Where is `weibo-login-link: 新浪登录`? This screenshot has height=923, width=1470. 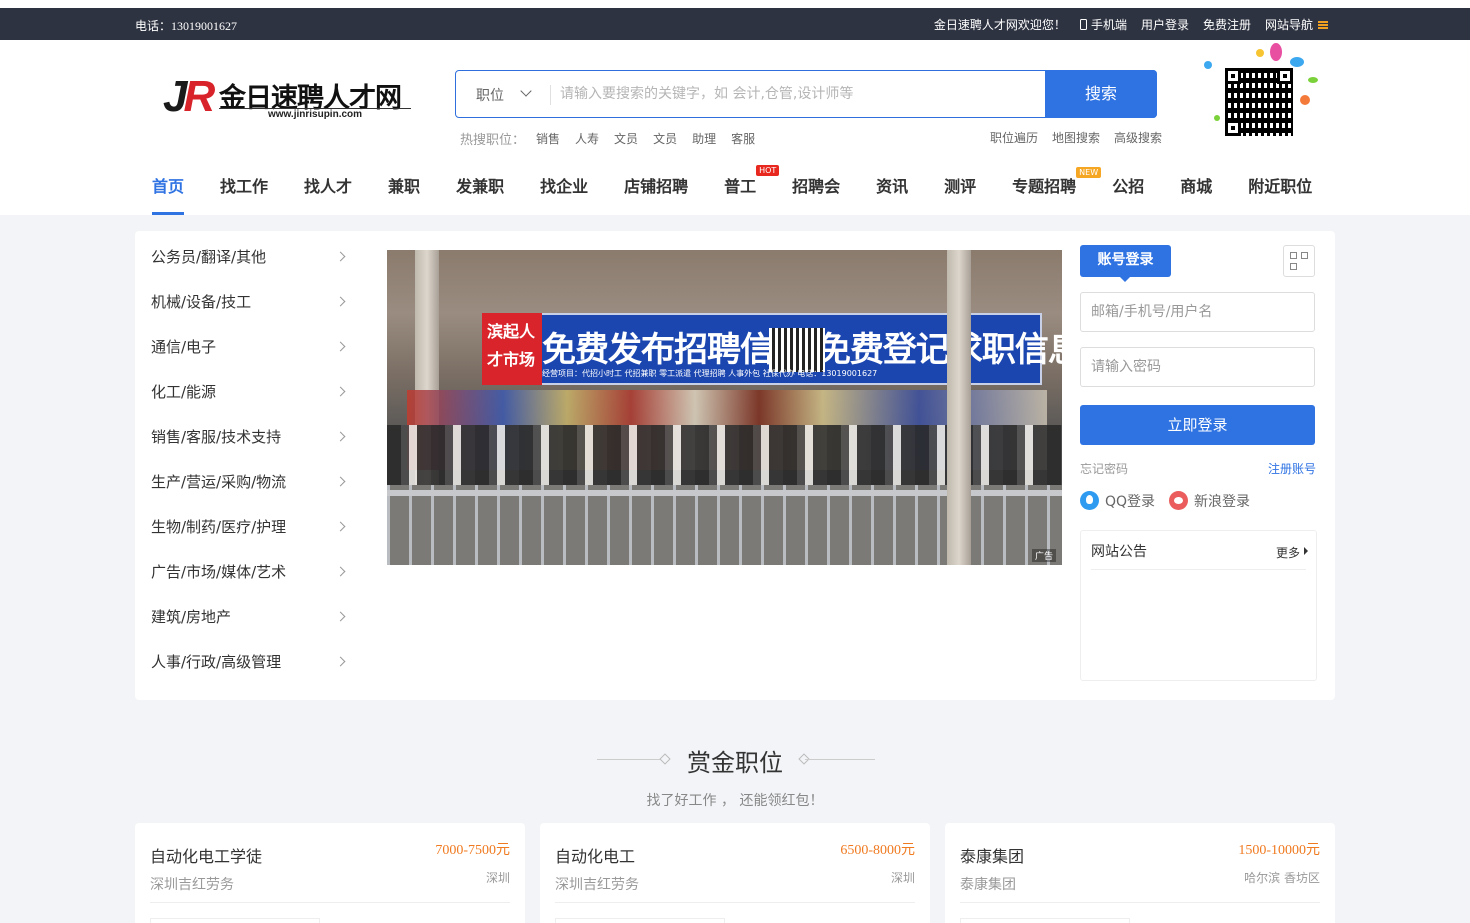
weibo-login-link: 新浪登录 is located at coordinates (1209, 501).